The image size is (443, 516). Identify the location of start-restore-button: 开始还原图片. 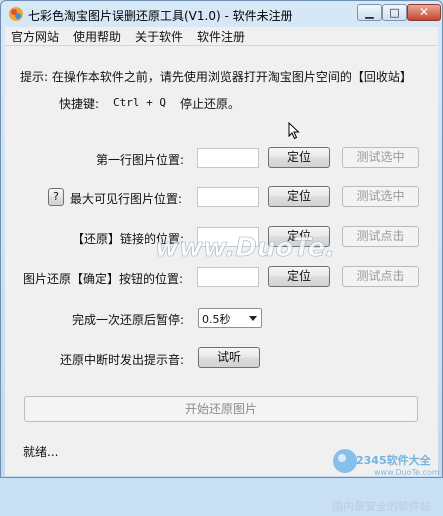
(221, 409).